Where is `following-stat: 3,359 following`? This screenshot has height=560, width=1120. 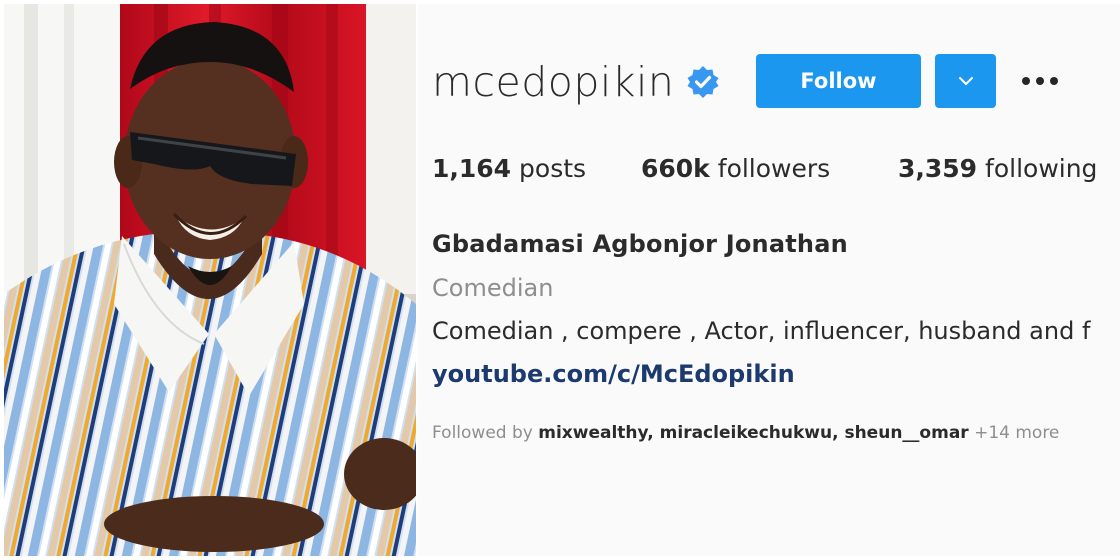 following-stat: 3,359 following is located at coordinates (997, 168).